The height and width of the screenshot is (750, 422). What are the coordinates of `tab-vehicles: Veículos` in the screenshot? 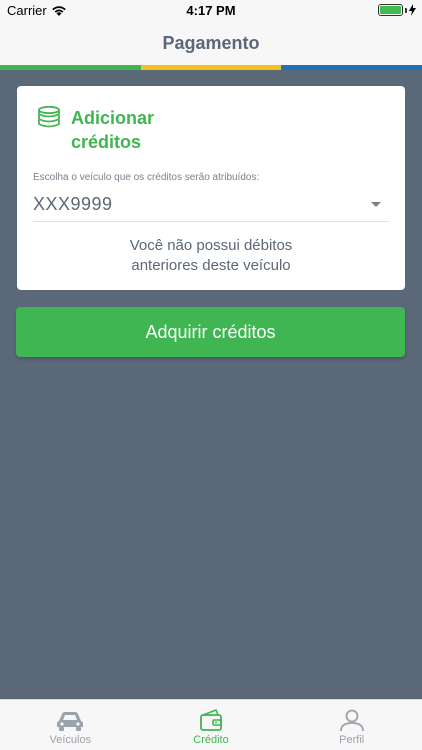 It's located at (70, 725).